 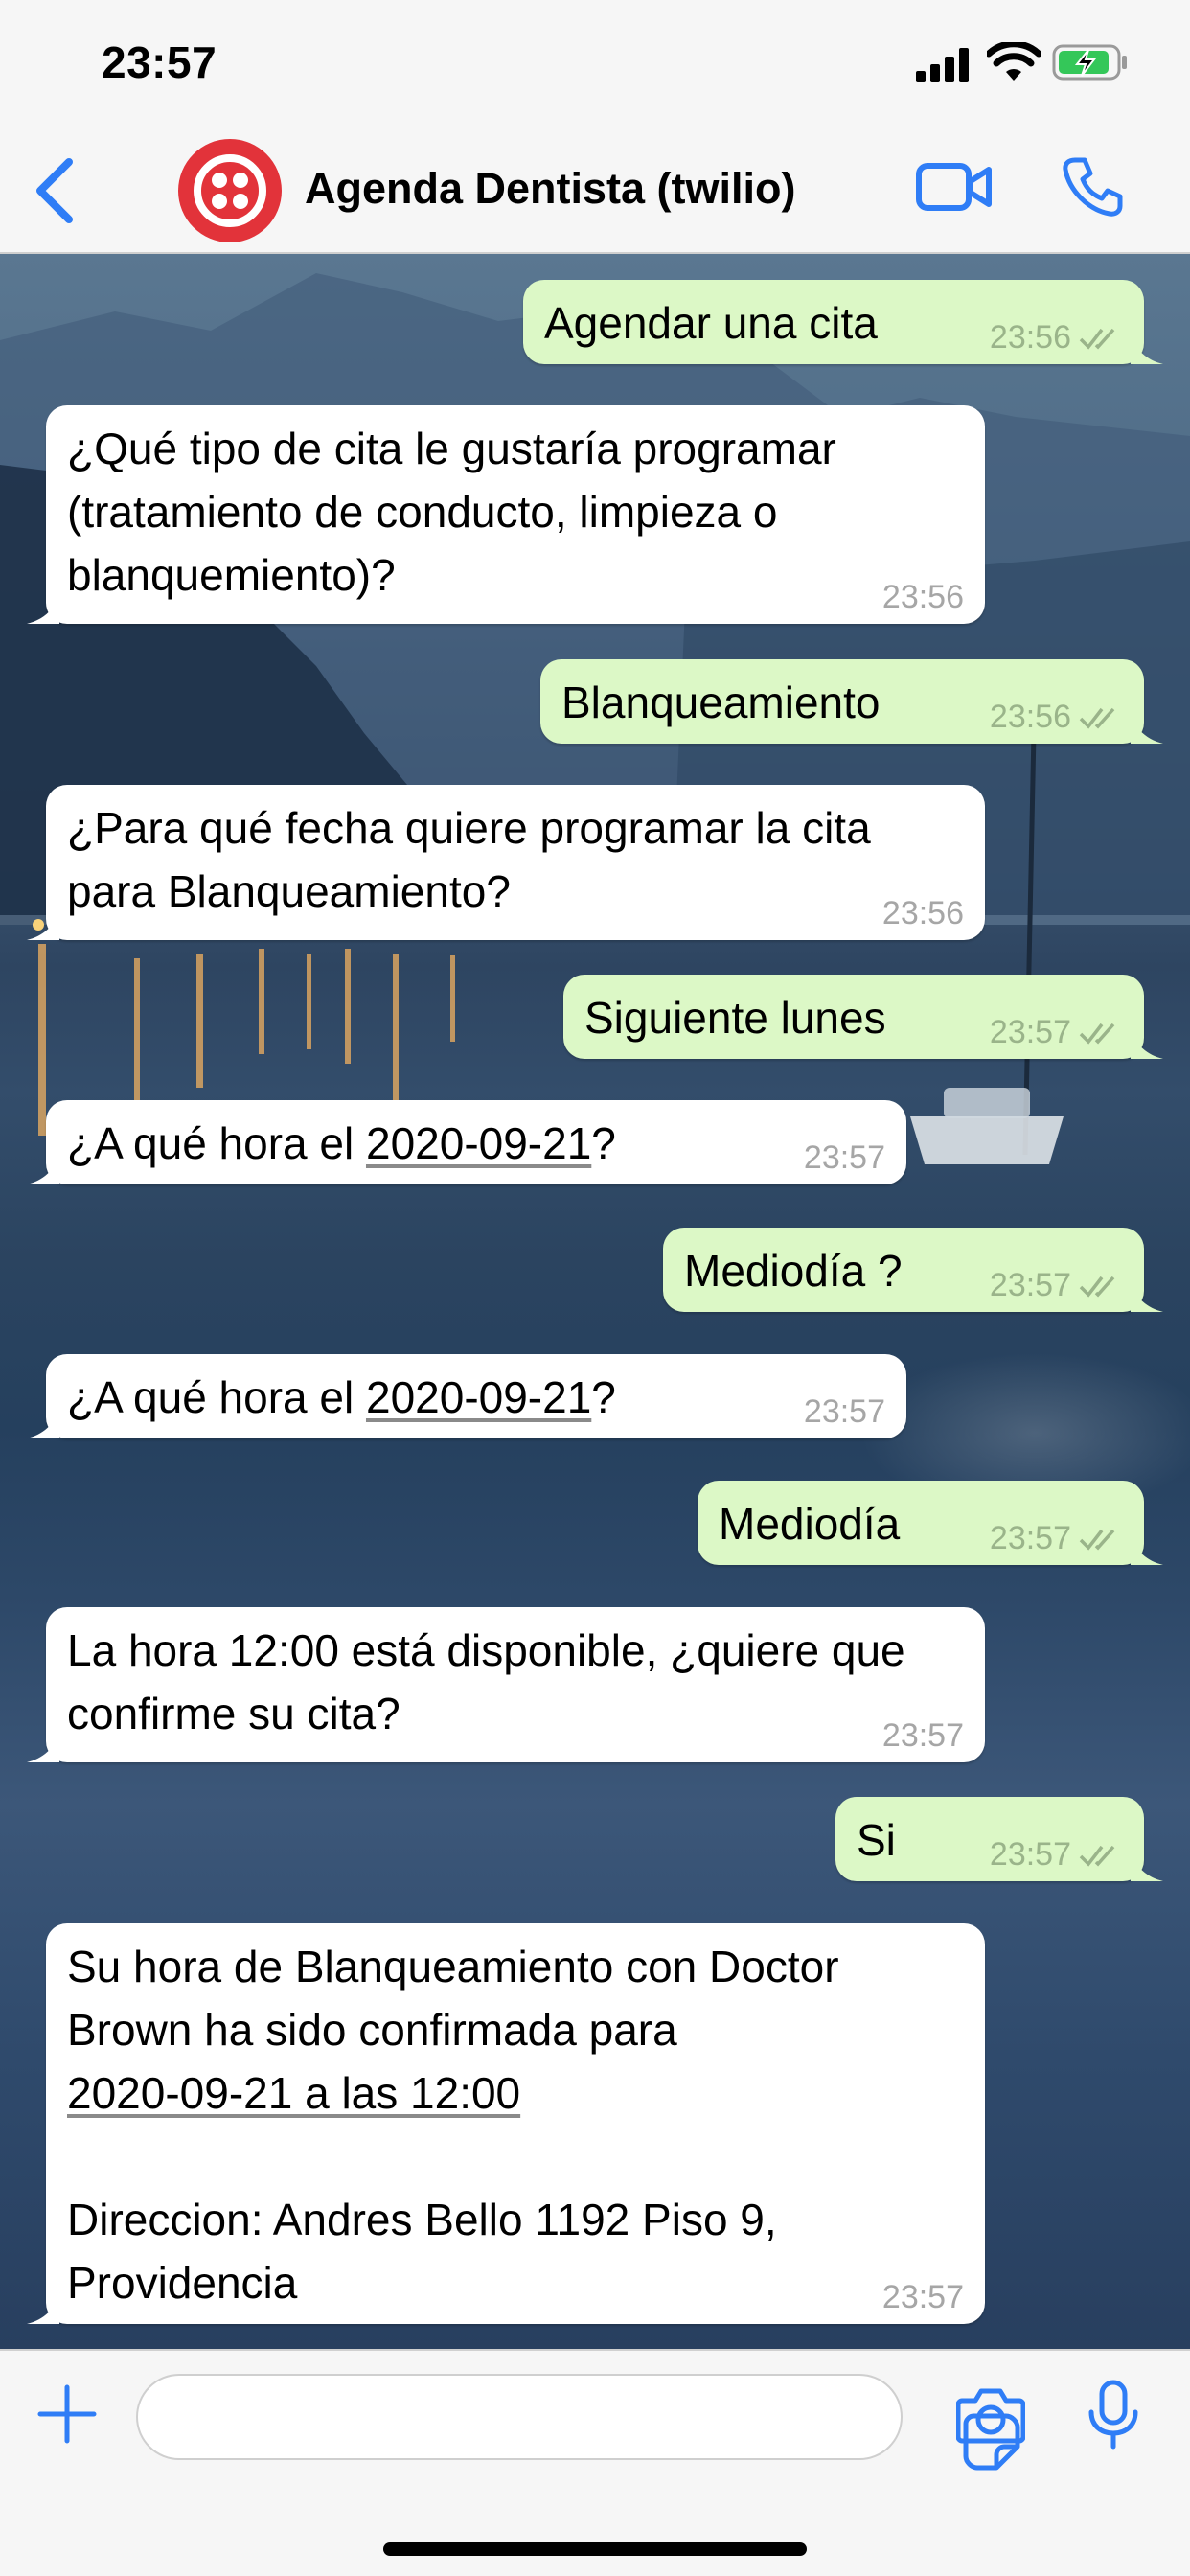 I want to click on message-outgoing: Blanqueamiento 23:56, so click(x=852, y=701).